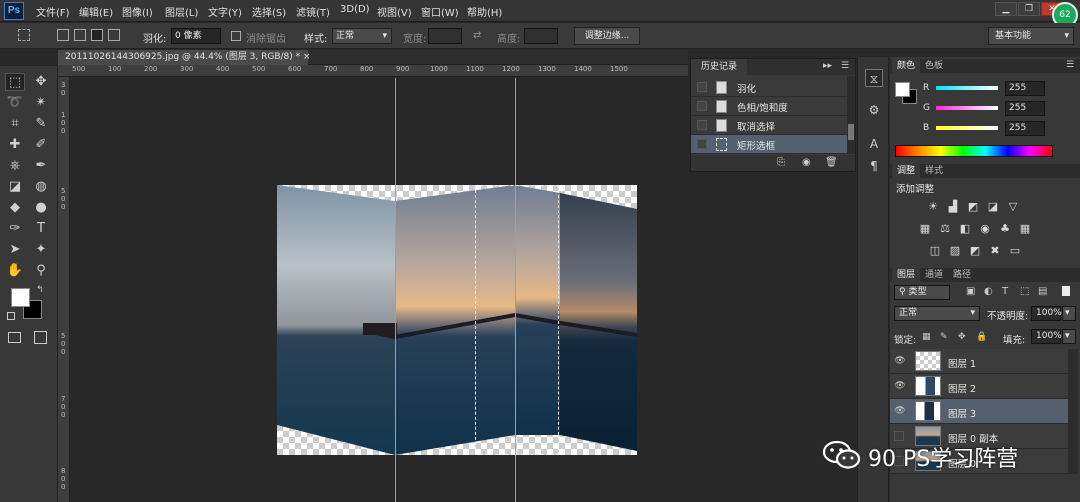 This screenshot has width=1080, height=502. What do you see at coordinates (979, 411) in the screenshot?
I see `layer-row: 👁 图层 3` at bounding box center [979, 411].